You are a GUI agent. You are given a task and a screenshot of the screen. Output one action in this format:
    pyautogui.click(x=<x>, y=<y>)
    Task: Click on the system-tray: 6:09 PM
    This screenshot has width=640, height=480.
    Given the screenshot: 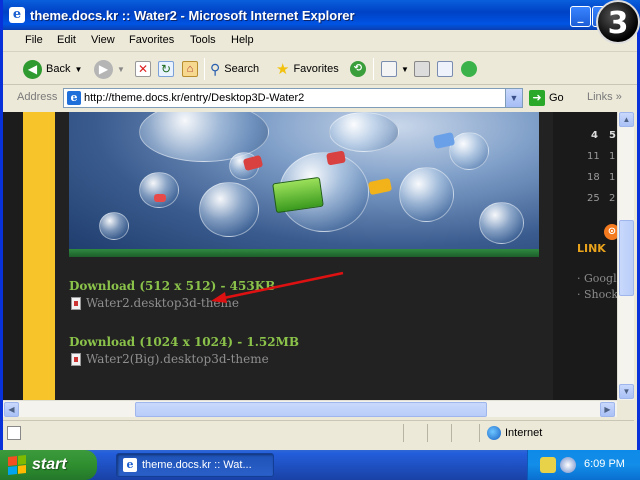 What is the action you would take?
    pyautogui.click(x=583, y=465)
    